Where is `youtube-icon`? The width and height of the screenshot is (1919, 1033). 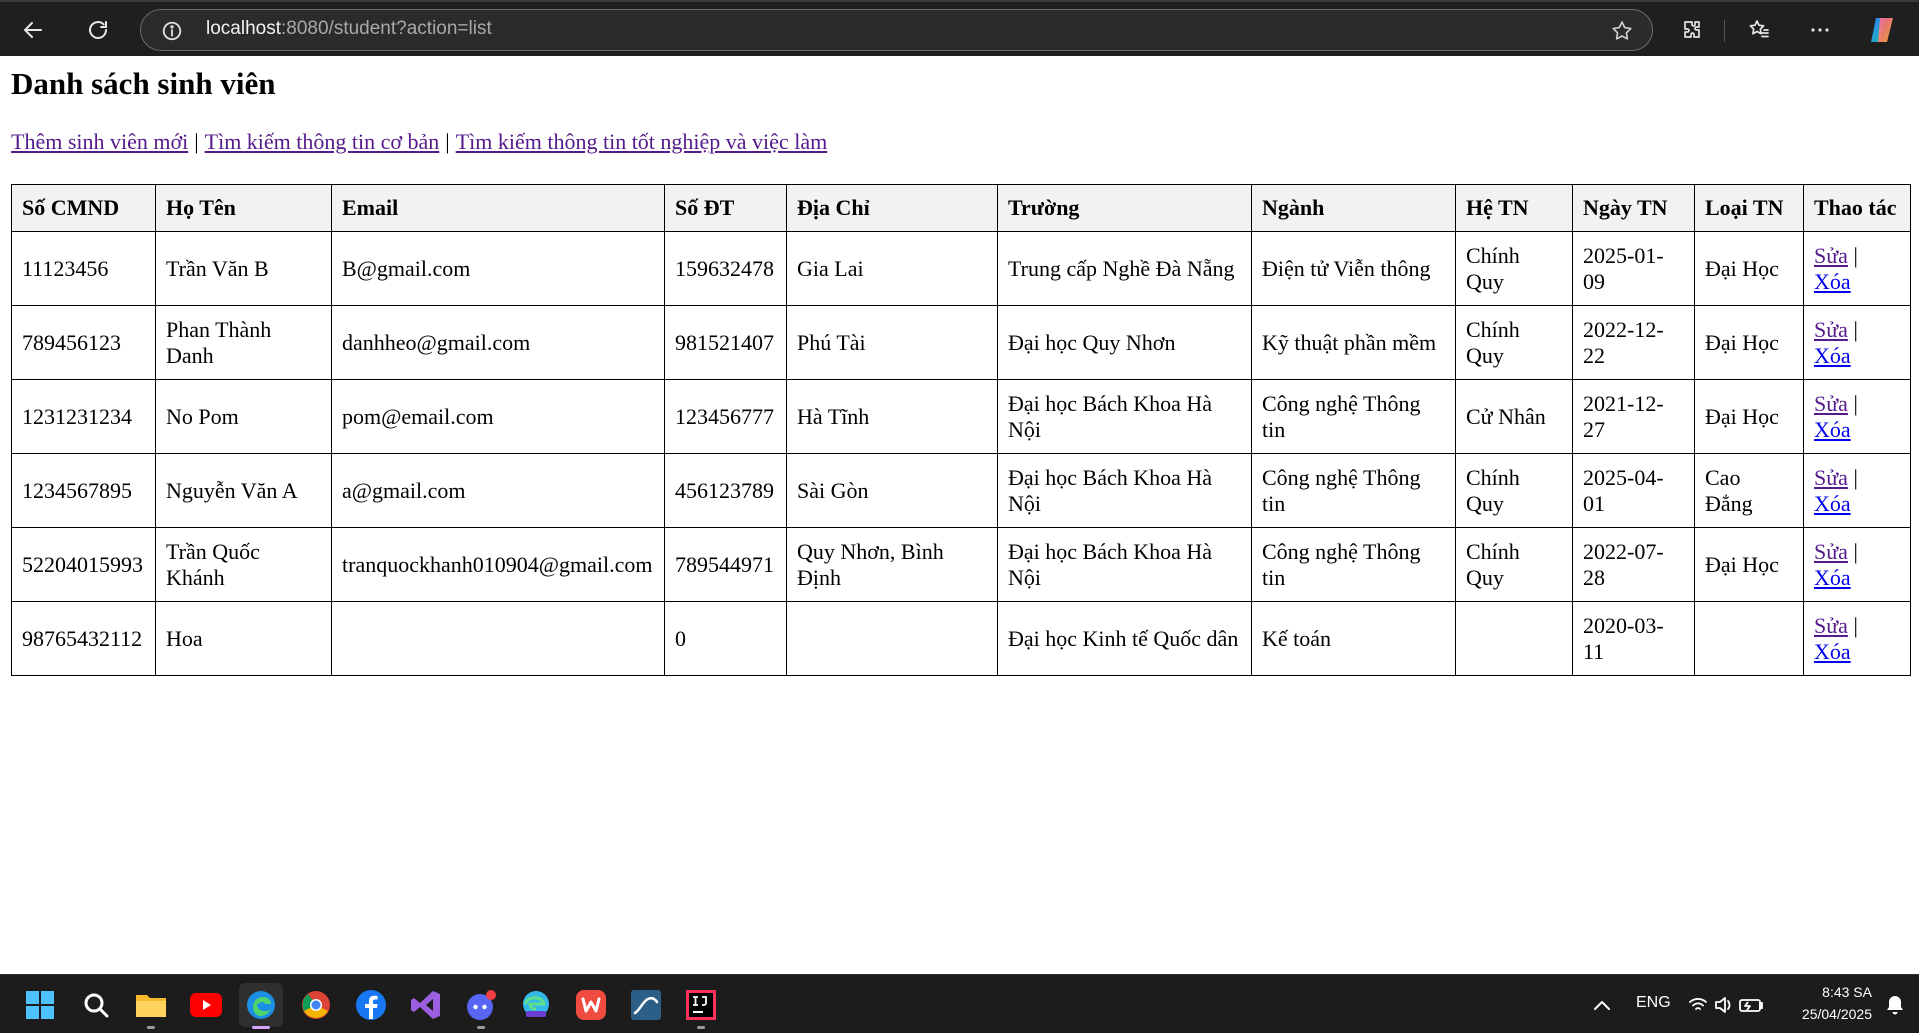 youtube-icon is located at coordinates (206, 1005).